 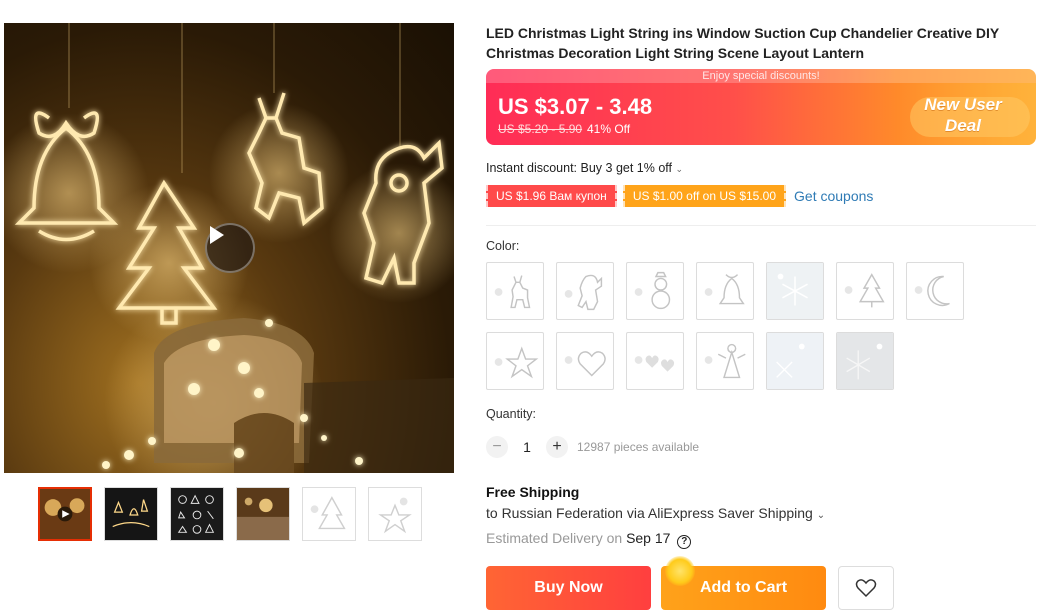 What do you see at coordinates (731, 326) in the screenshot?
I see `color-swatches` at bounding box center [731, 326].